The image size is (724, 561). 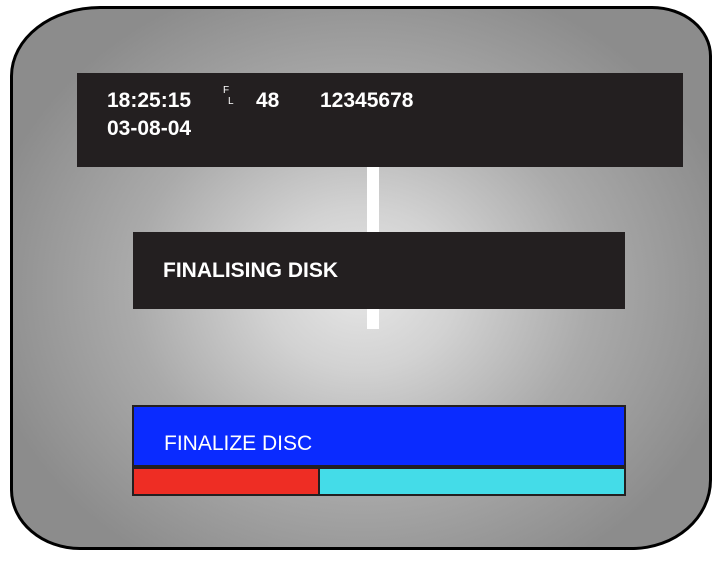 I want to click on connector-line-top, so click(x=373, y=199).